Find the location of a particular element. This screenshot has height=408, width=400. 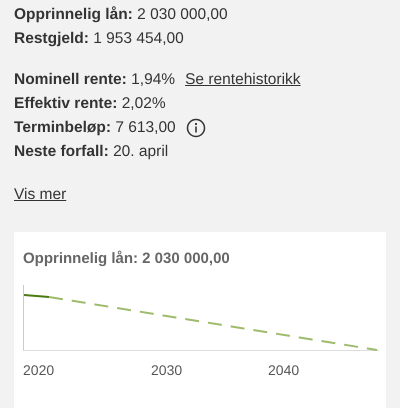

axis-label: 2040 is located at coordinates (284, 370).